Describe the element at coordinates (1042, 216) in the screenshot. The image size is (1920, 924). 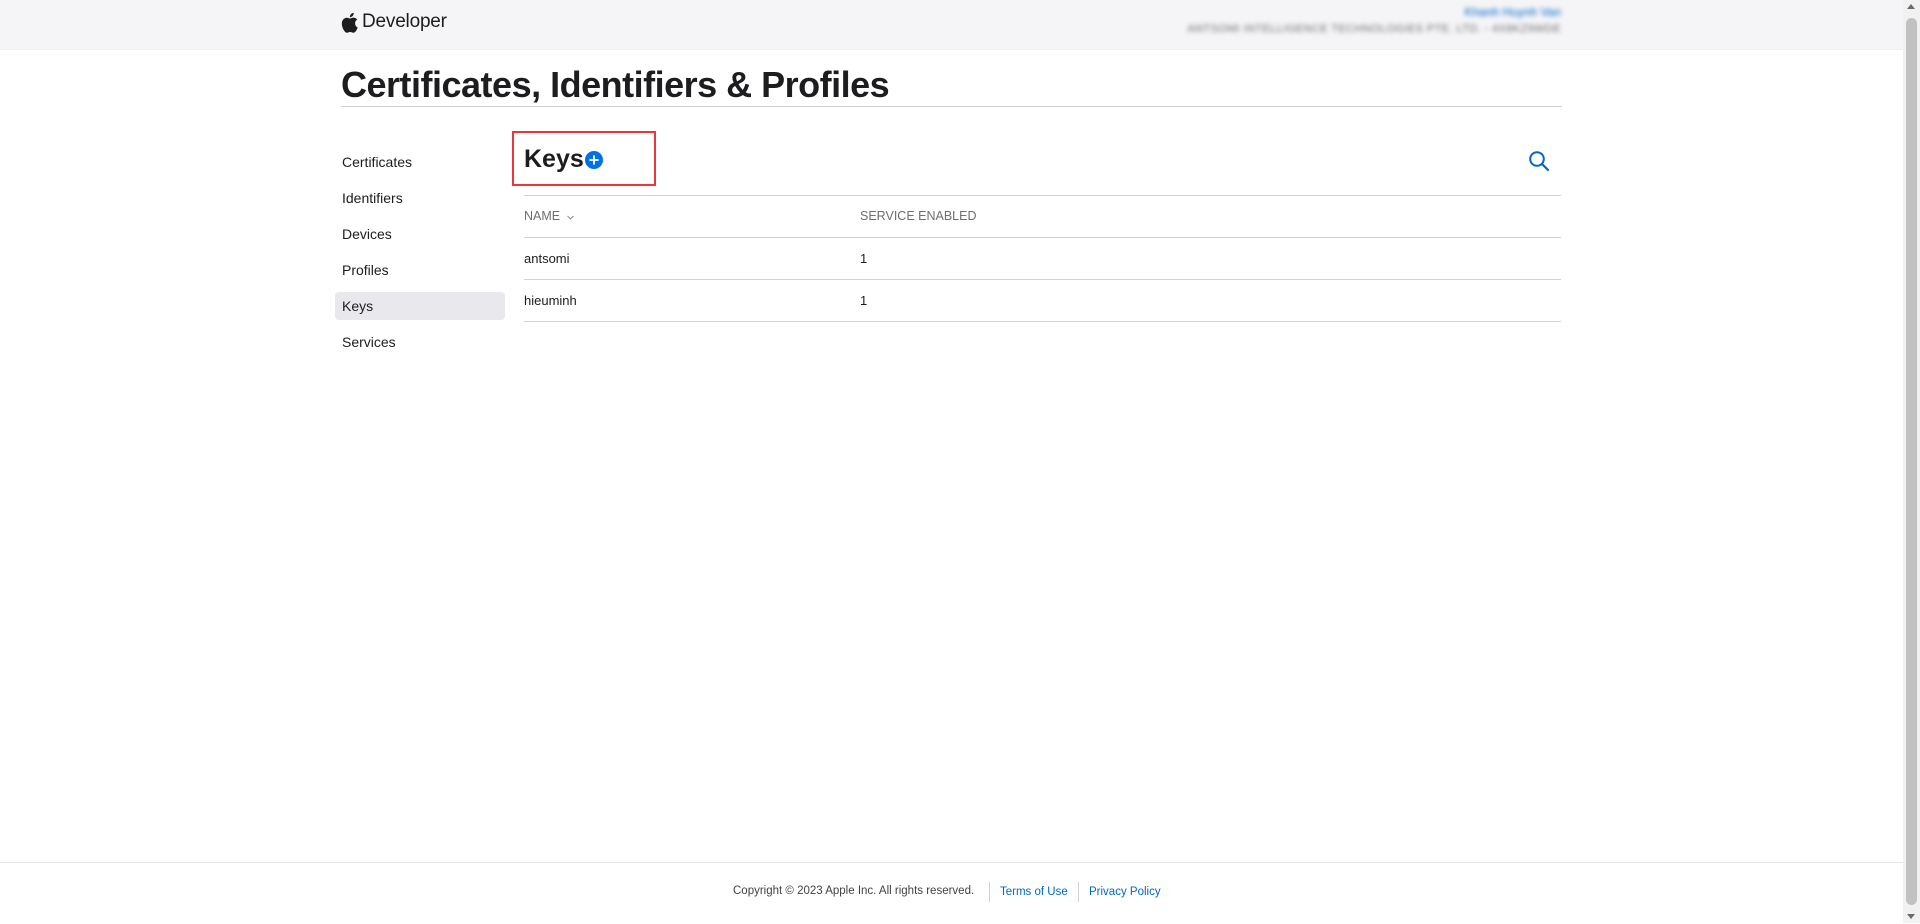
I see `table-header-row: NAME SERVICE ENABLED` at that location.